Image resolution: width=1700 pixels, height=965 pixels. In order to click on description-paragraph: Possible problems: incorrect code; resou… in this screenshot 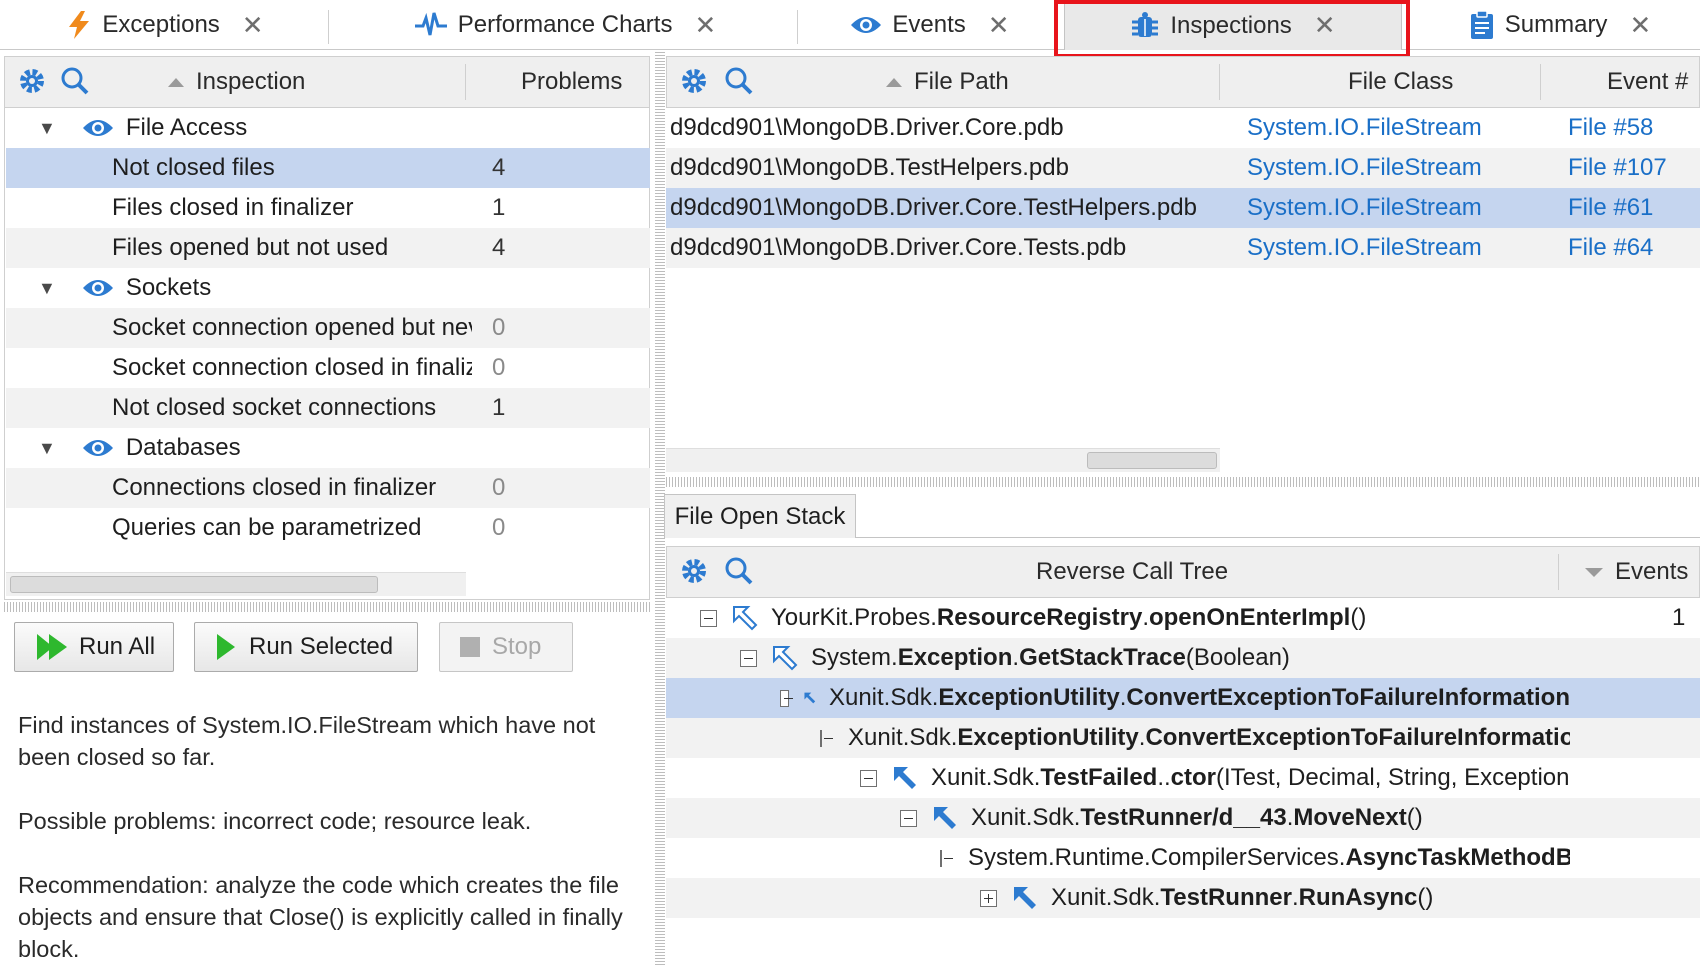, I will do `click(275, 821)`.